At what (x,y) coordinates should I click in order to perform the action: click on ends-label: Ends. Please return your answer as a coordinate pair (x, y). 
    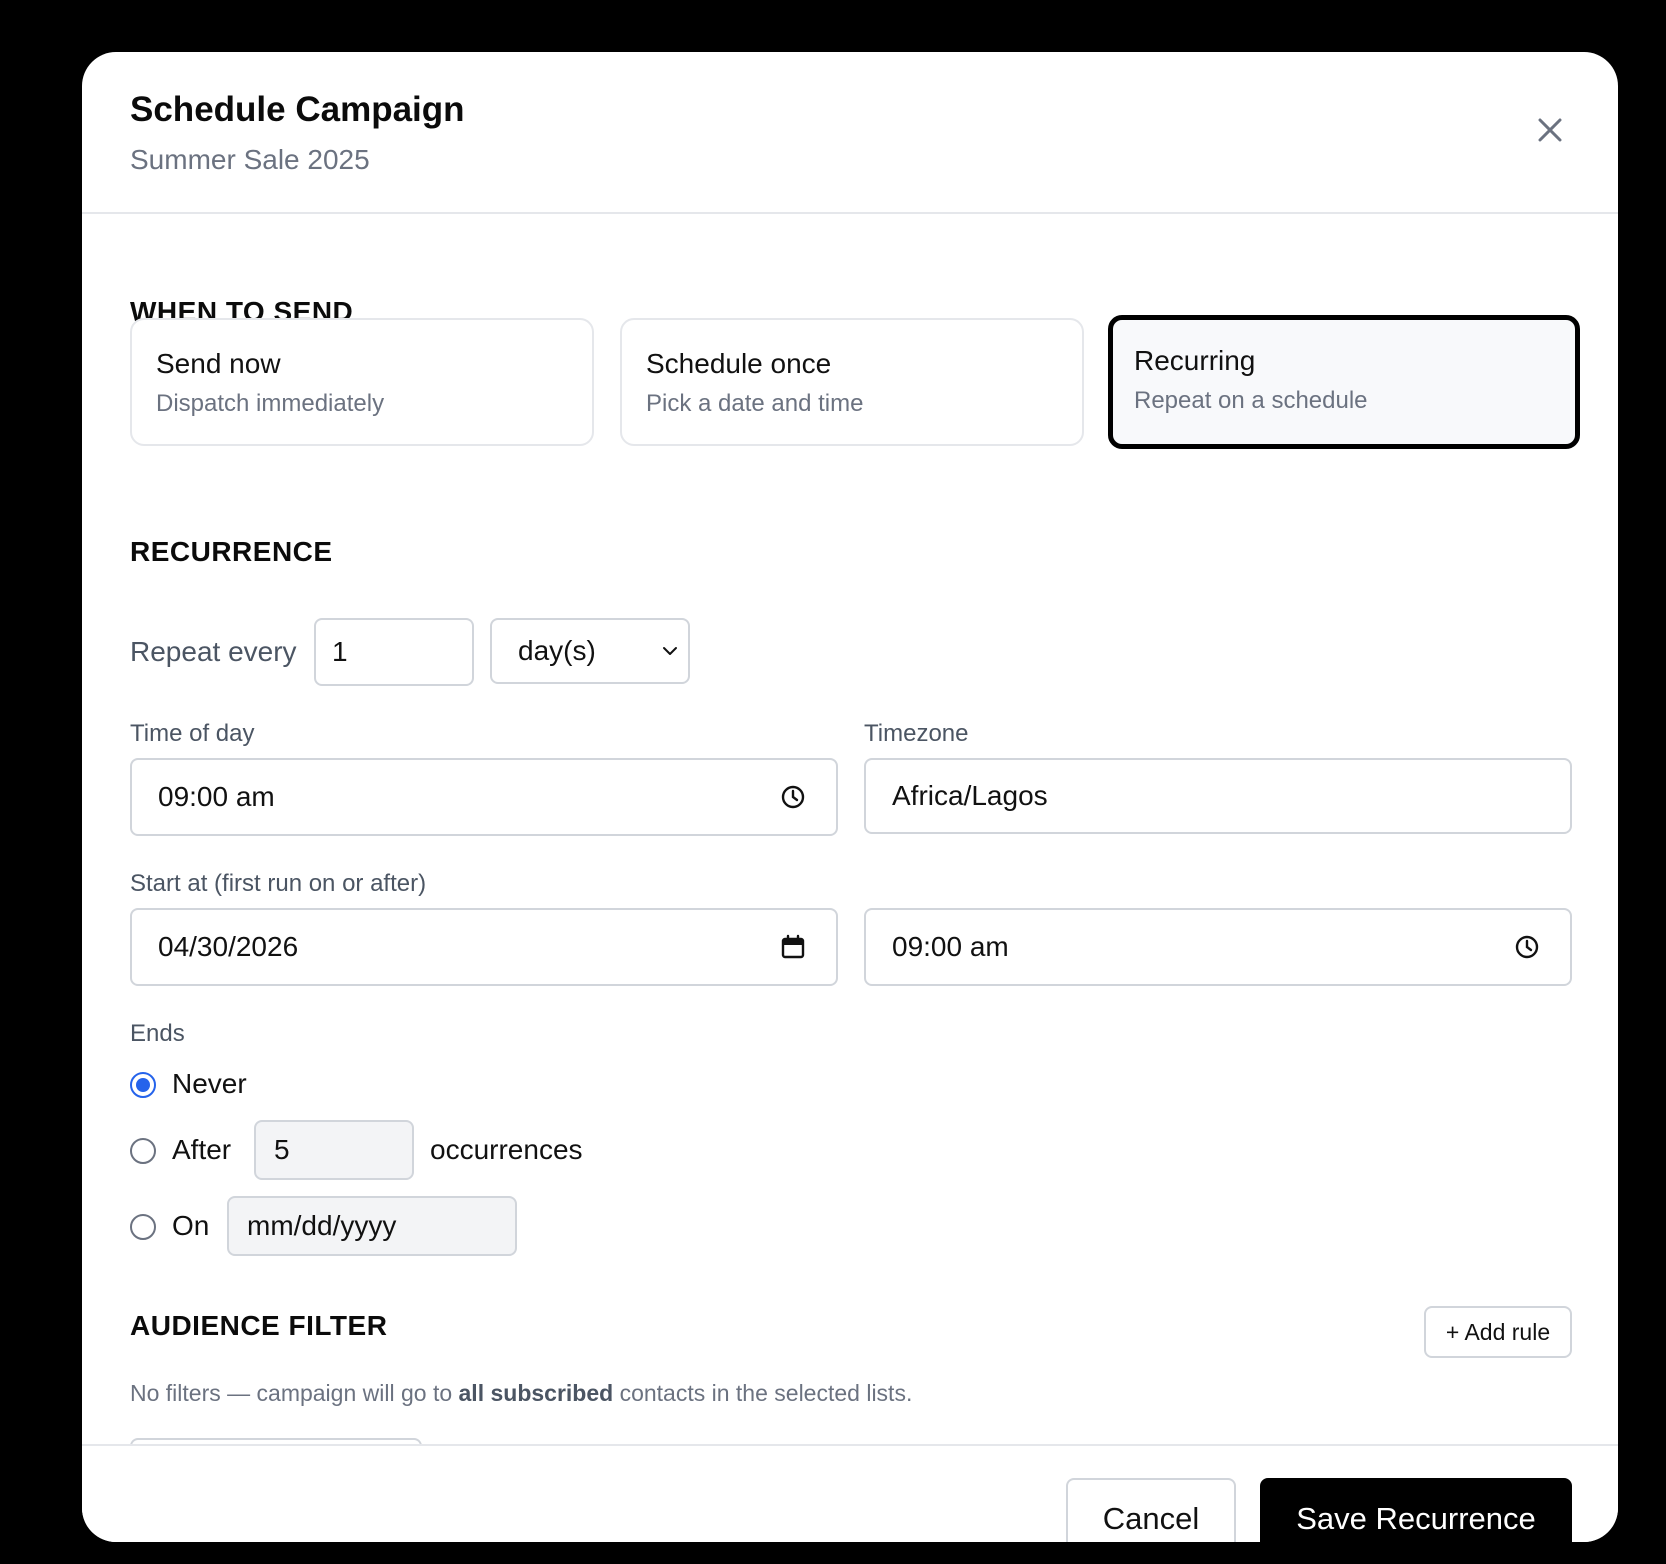
    Looking at the image, I should click on (157, 1033).